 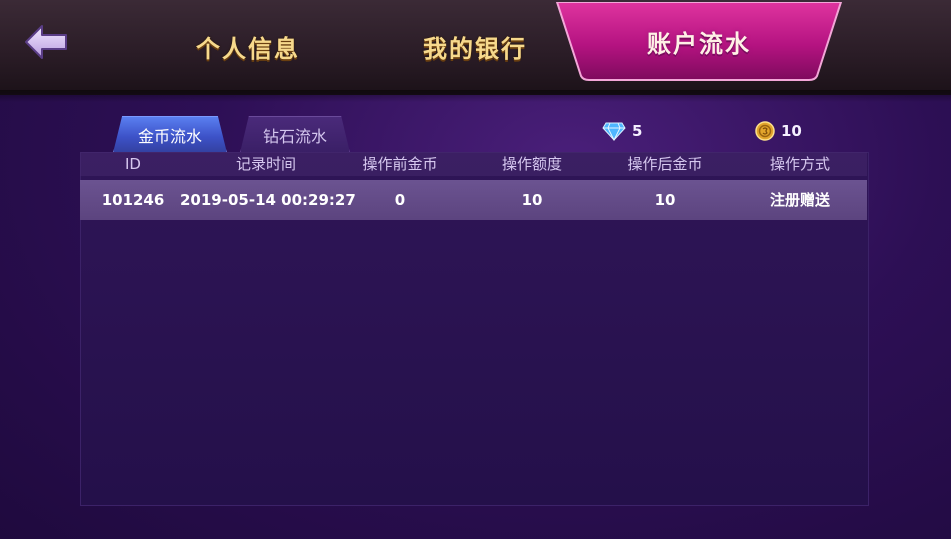 I want to click on diamond-balance: 5, so click(x=622, y=131).